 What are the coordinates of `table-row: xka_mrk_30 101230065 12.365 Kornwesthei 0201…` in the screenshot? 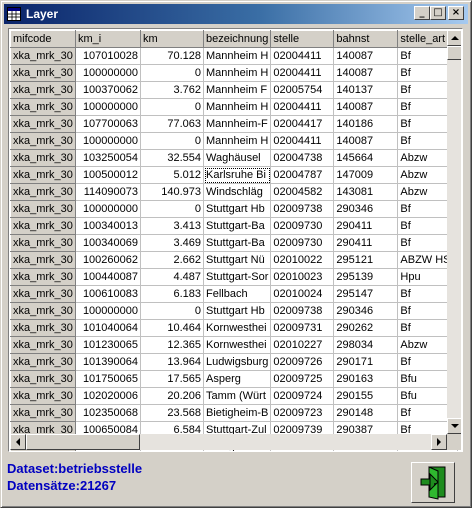 It's located at (234, 345).